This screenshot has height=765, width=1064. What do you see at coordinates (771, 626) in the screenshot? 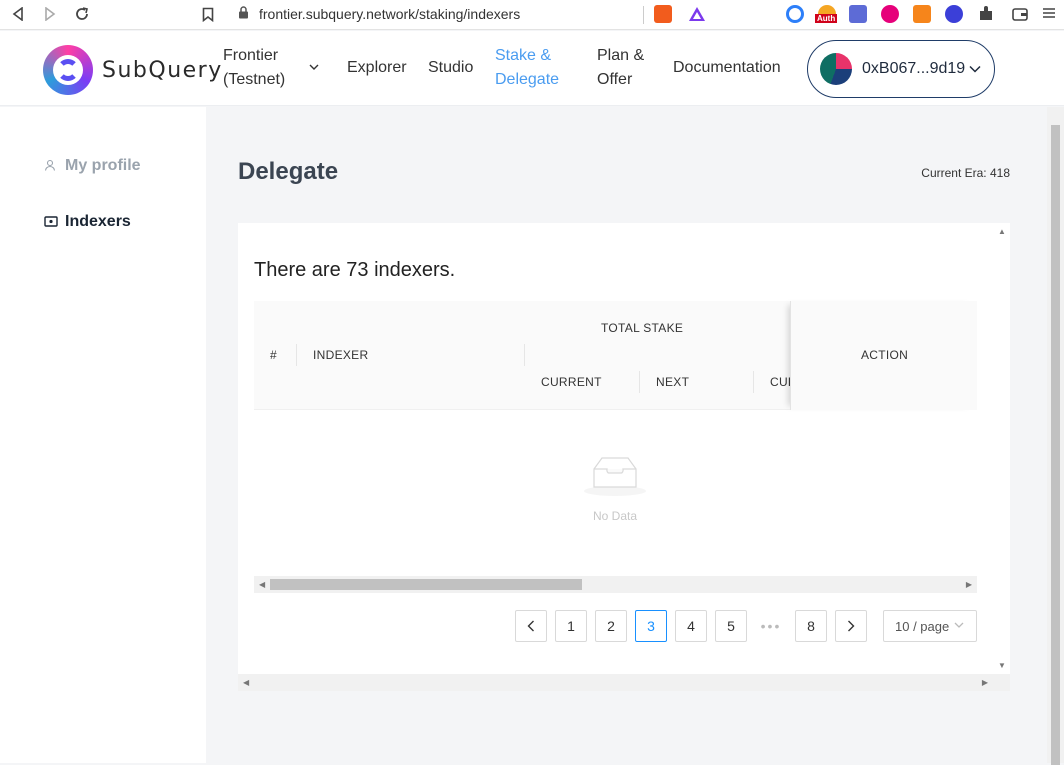
I see `page-jump-next: •••` at bounding box center [771, 626].